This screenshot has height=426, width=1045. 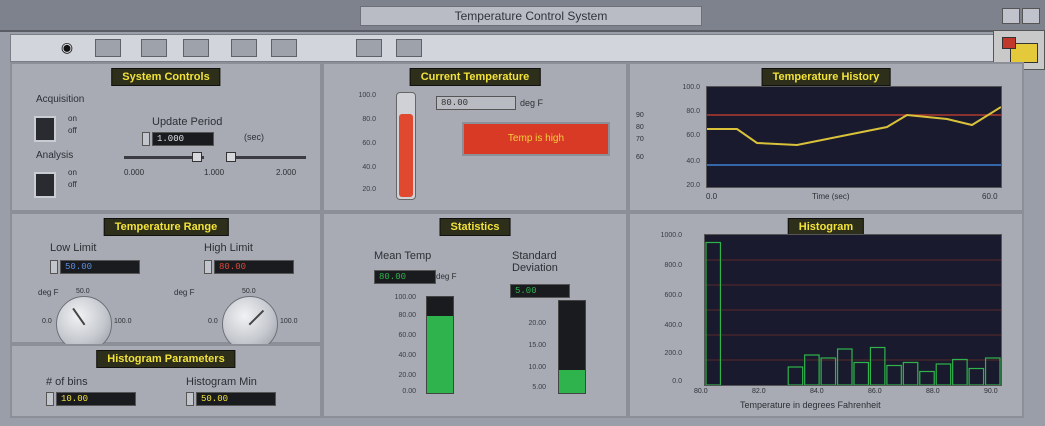 I want to click on align-icon, so click(x=409, y=48).